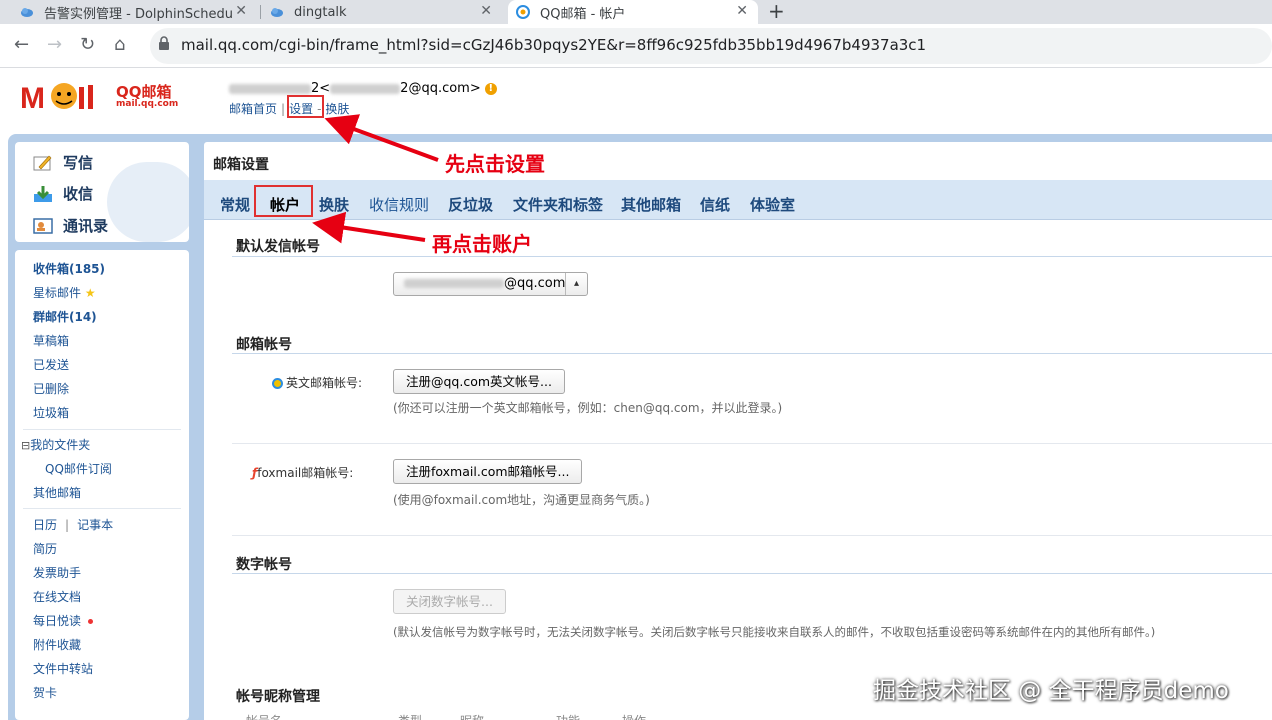 This screenshot has width=1272, height=720. Describe the element at coordinates (1051, 691) in the screenshot. I see `watermark: 掘金技术社区 @ 全干程序员demo` at that location.